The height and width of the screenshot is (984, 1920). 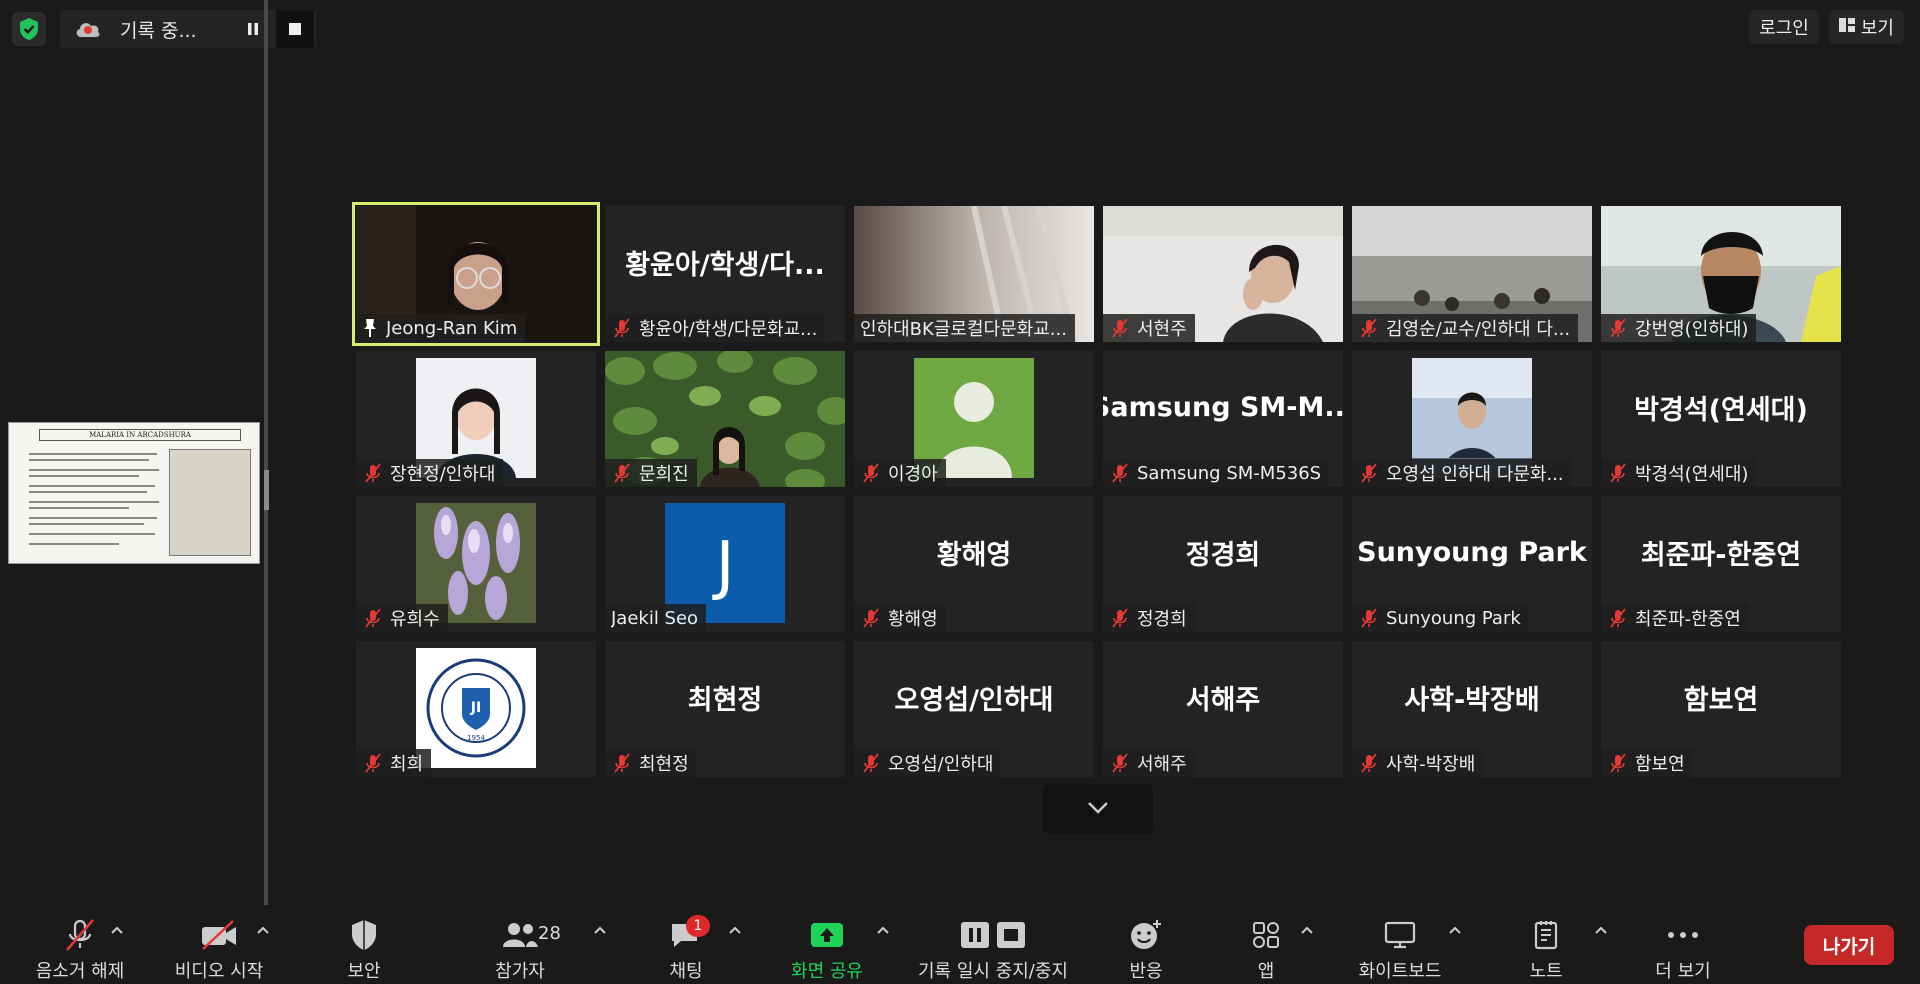 I want to click on reactions-button: 반응, so click(x=1146, y=944).